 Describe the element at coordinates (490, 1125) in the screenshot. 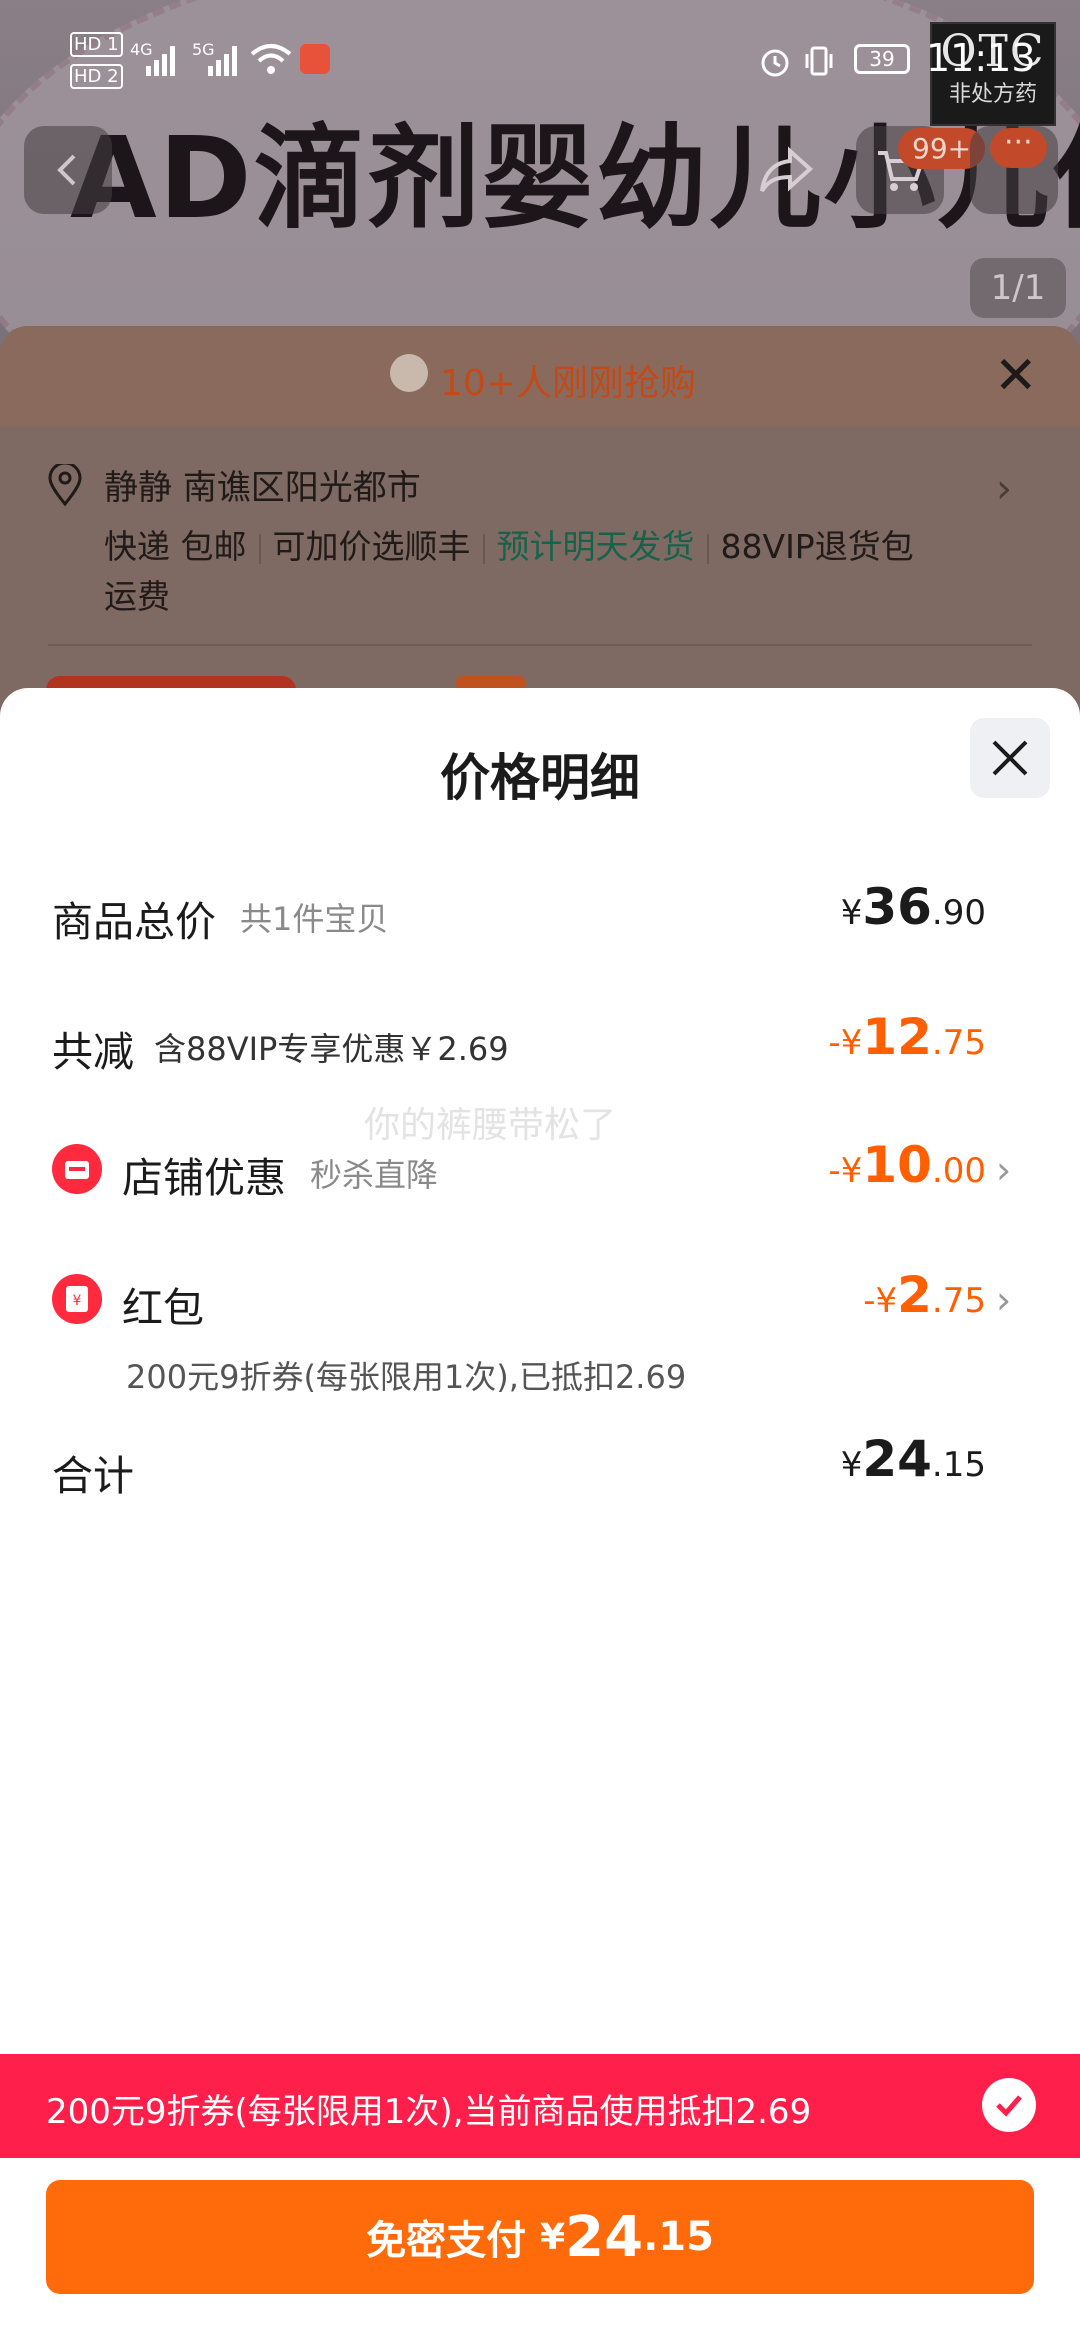

I see `watermark-text: 你的裤腰带松了` at that location.